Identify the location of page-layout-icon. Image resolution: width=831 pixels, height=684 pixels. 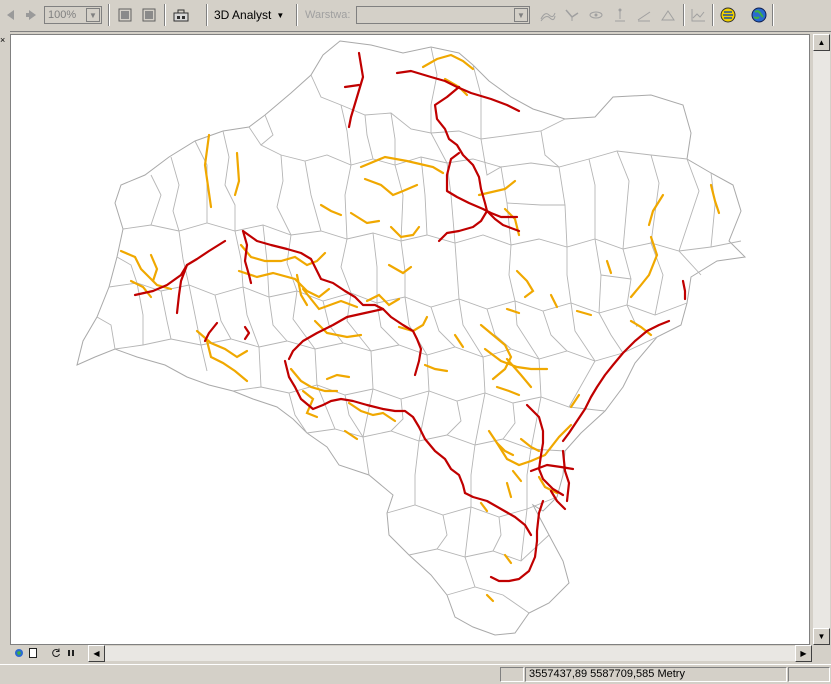
(125, 15).